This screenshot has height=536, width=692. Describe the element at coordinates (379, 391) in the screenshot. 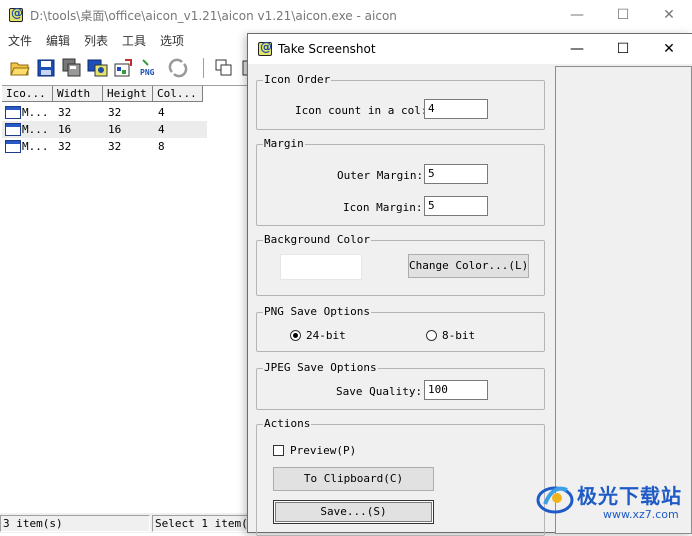

I see `save-quality-label: Save Quality:` at that location.